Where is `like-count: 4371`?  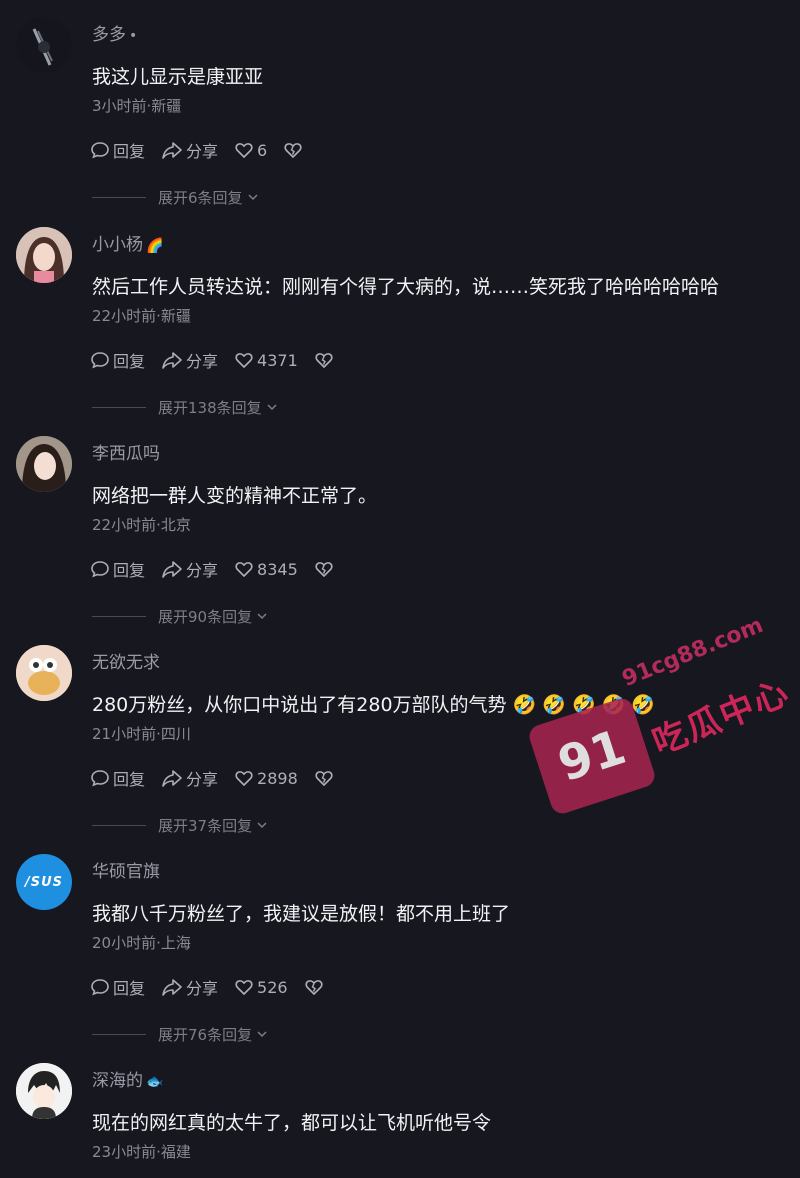
like-count: 4371 is located at coordinates (277, 360).